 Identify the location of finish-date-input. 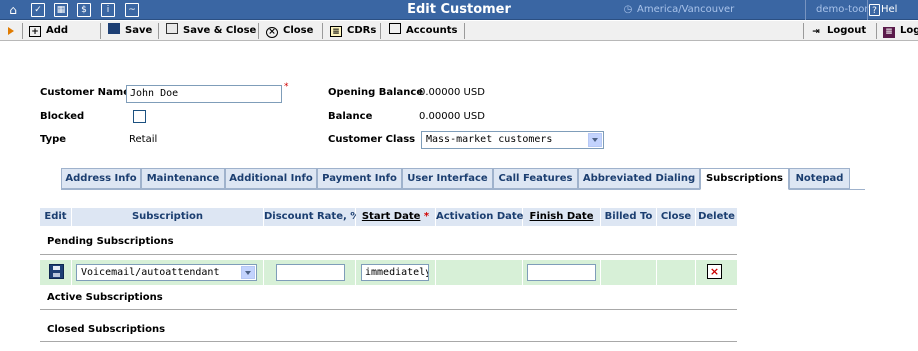
(561, 272).